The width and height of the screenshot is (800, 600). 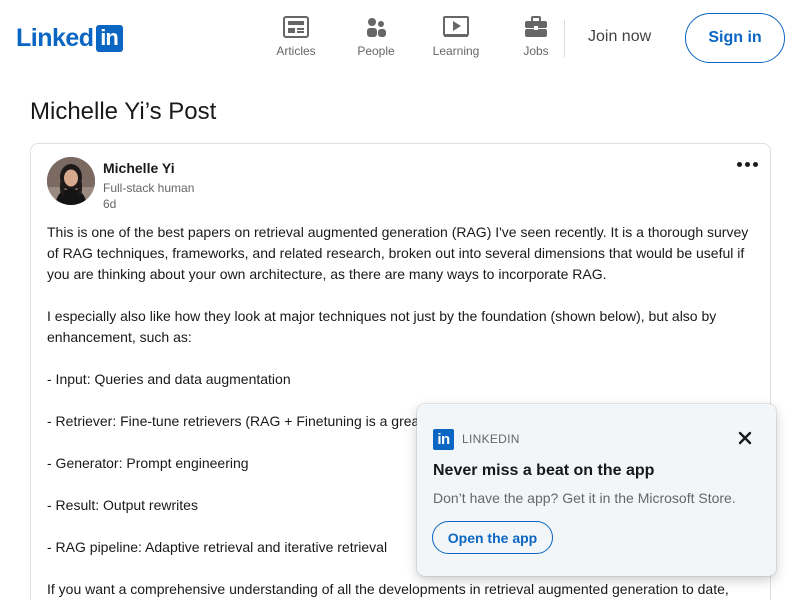 What do you see at coordinates (71, 181) in the screenshot?
I see `avatar` at bounding box center [71, 181].